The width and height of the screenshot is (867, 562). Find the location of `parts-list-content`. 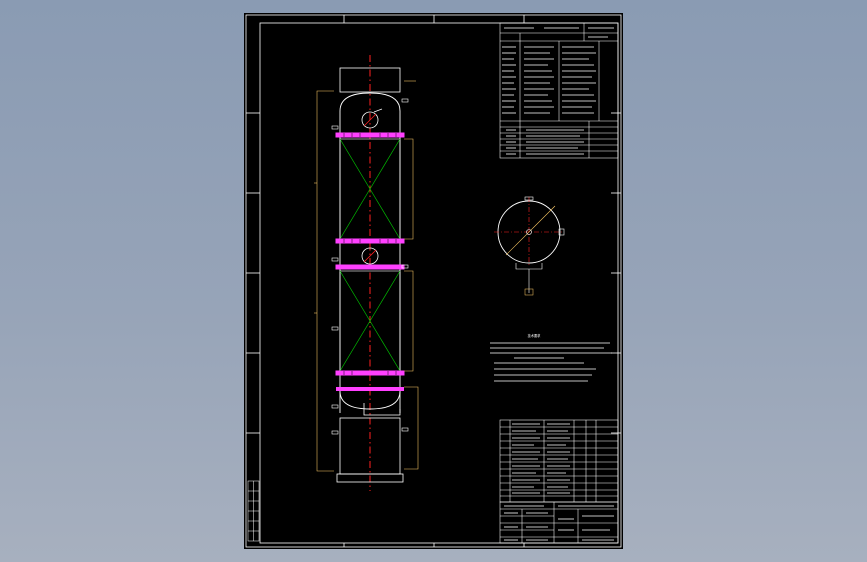

parts-list-content is located at coordinates (541, 458).